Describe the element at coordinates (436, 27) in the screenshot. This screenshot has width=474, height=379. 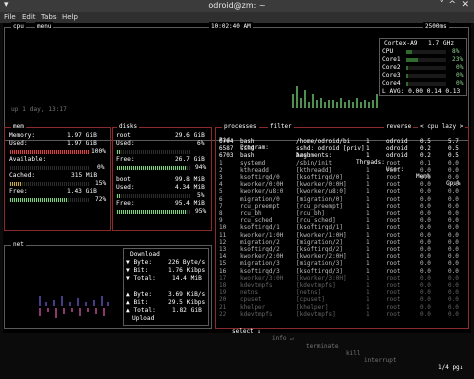
I see `update-interval: 2500ms` at that location.